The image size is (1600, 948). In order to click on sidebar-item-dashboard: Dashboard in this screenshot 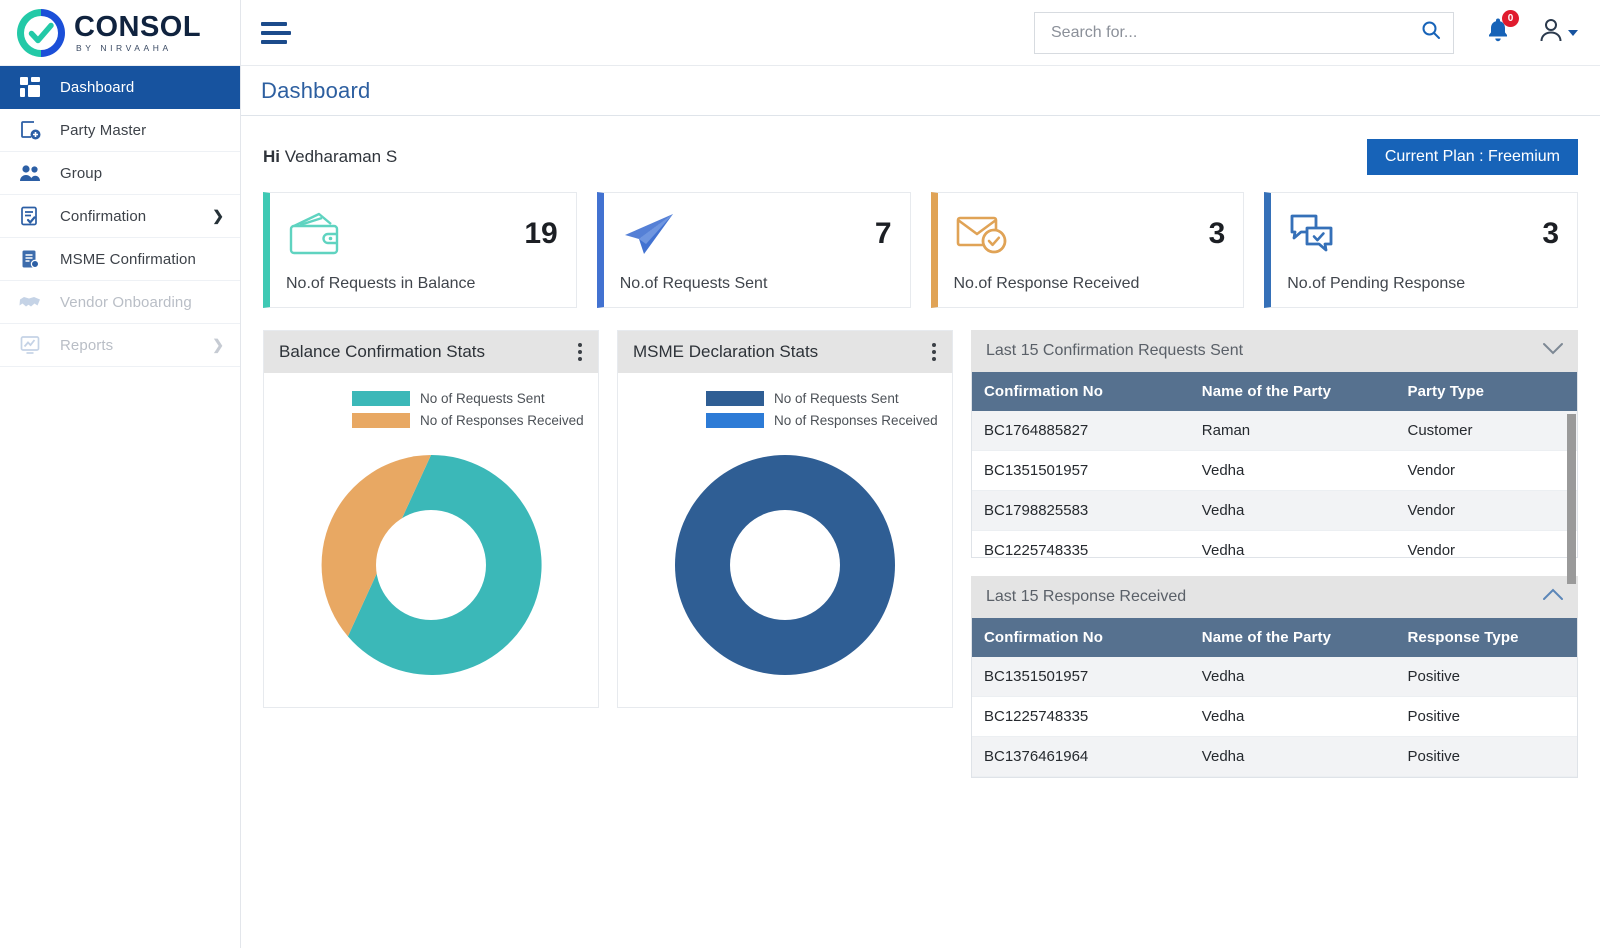, I will do `click(120, 87)`.